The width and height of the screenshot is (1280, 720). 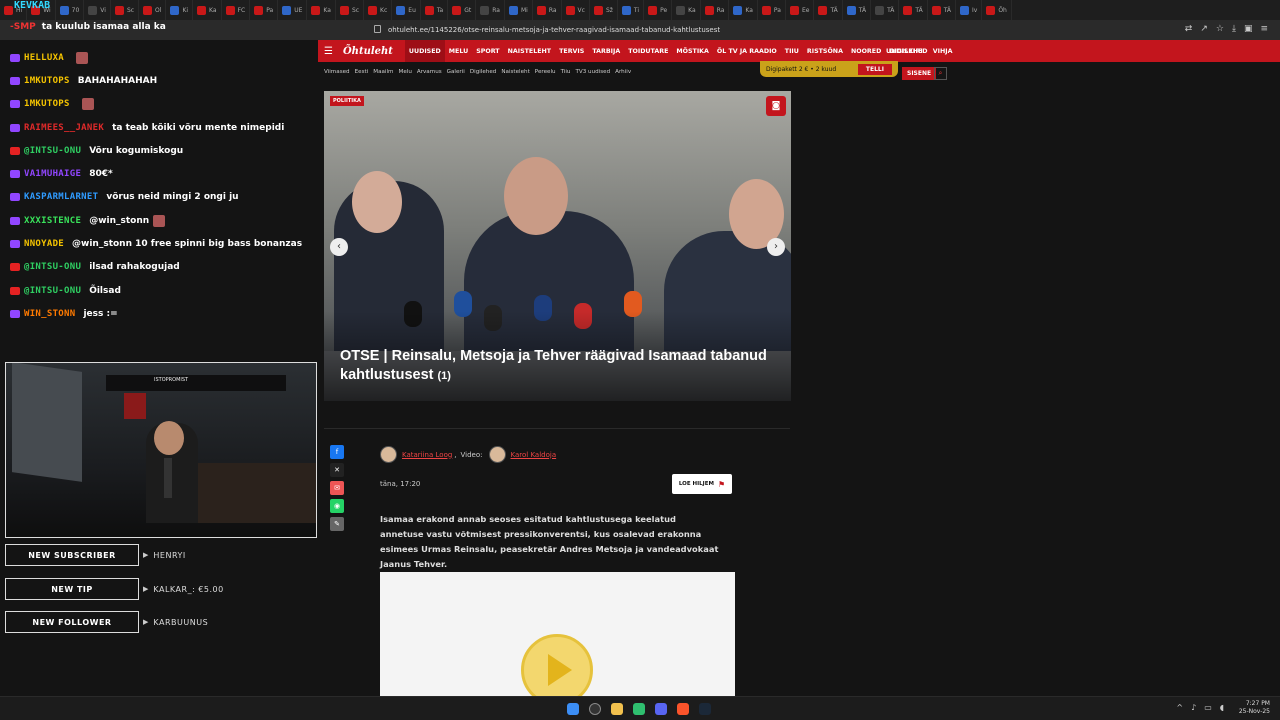 What do you see at coordinates (829, 69) in the screenshot?
I see `promo-banner: Digipakett 2 € • 2 kuud TELLI` at bounding box center [829, 69].